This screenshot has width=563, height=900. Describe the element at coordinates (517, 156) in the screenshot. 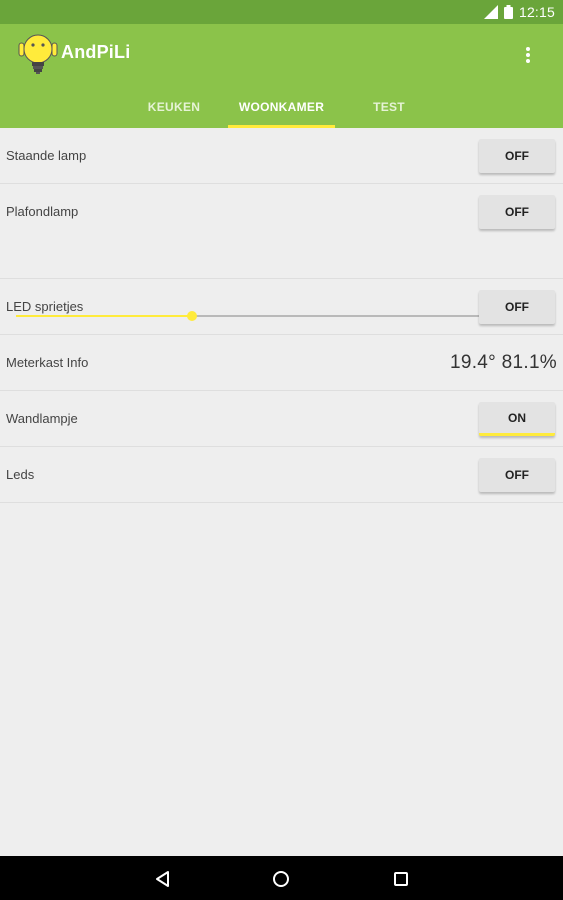

I see `staande-lamp-toggle-button: OFF` at that location.